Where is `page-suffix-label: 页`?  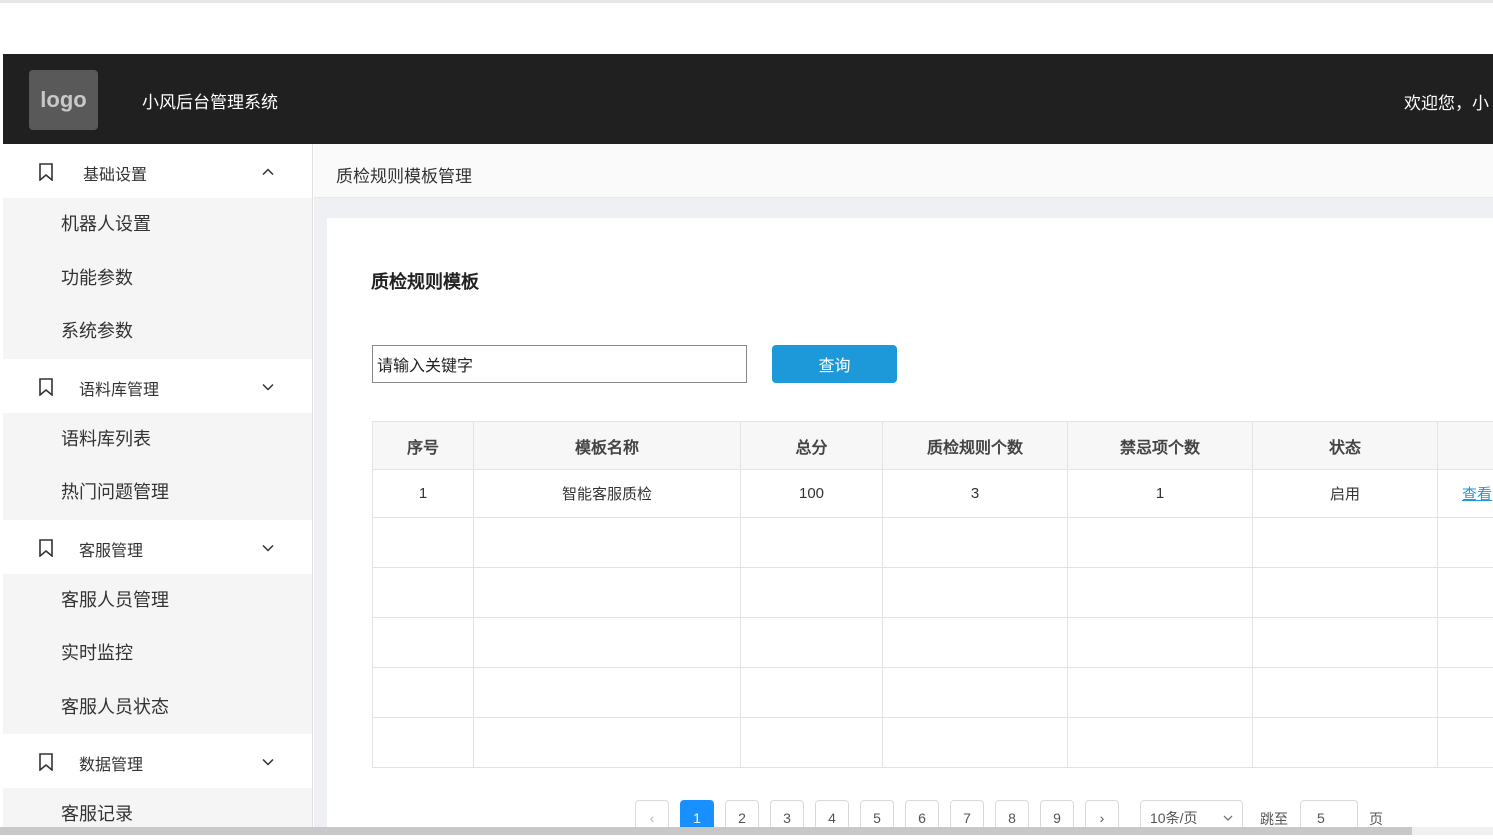
page-suffix-label: 页 is located at coordinates (1376, 819).